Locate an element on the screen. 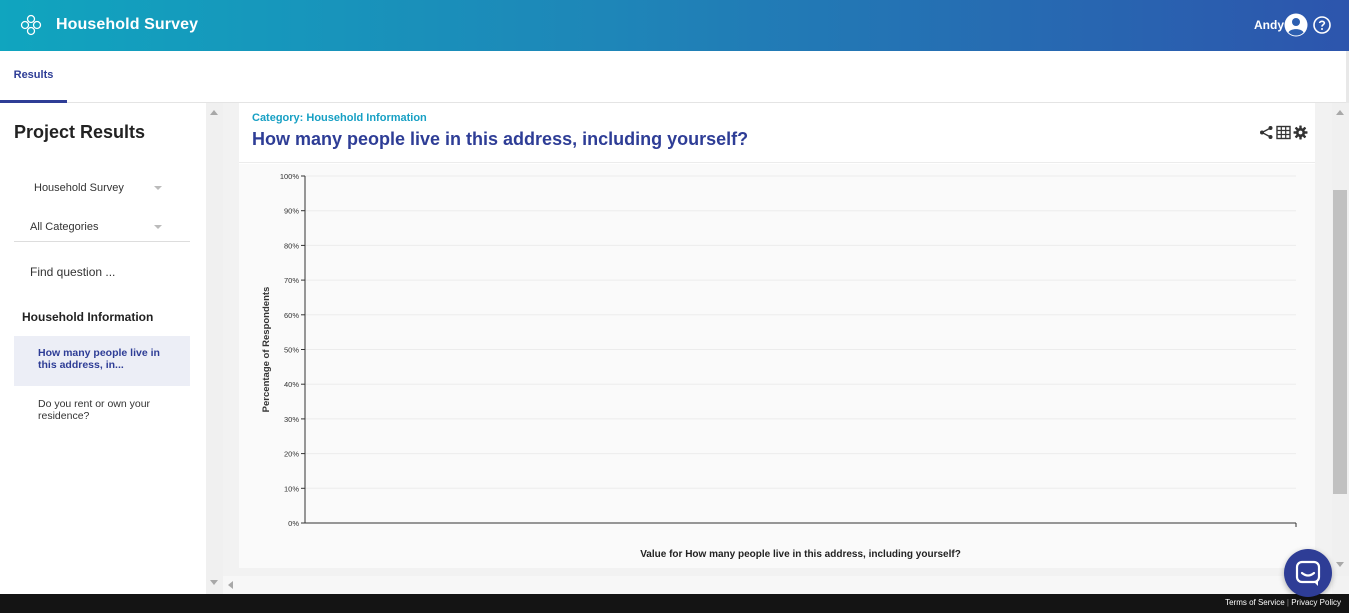  tab-bar: Results is located at coordinates (674, 77).